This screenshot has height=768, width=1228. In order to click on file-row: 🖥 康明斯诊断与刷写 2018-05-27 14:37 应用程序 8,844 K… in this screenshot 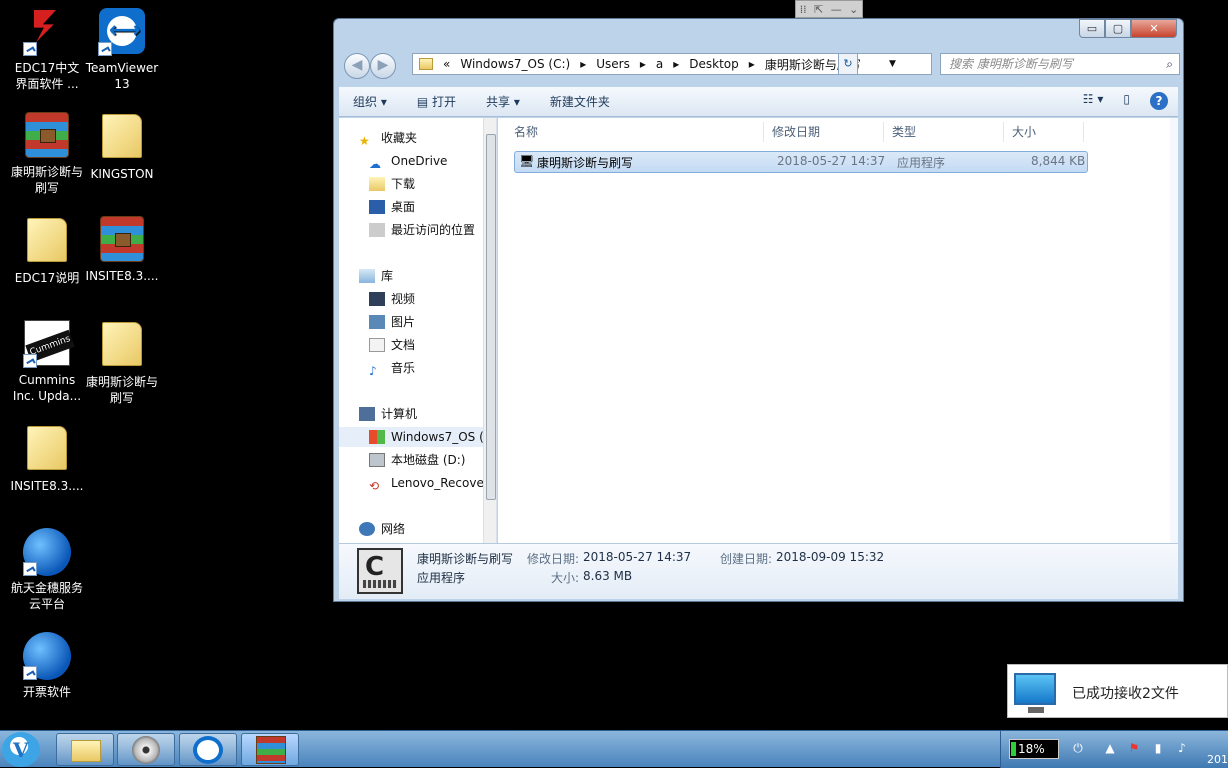, I will do `click(801, 162)`.